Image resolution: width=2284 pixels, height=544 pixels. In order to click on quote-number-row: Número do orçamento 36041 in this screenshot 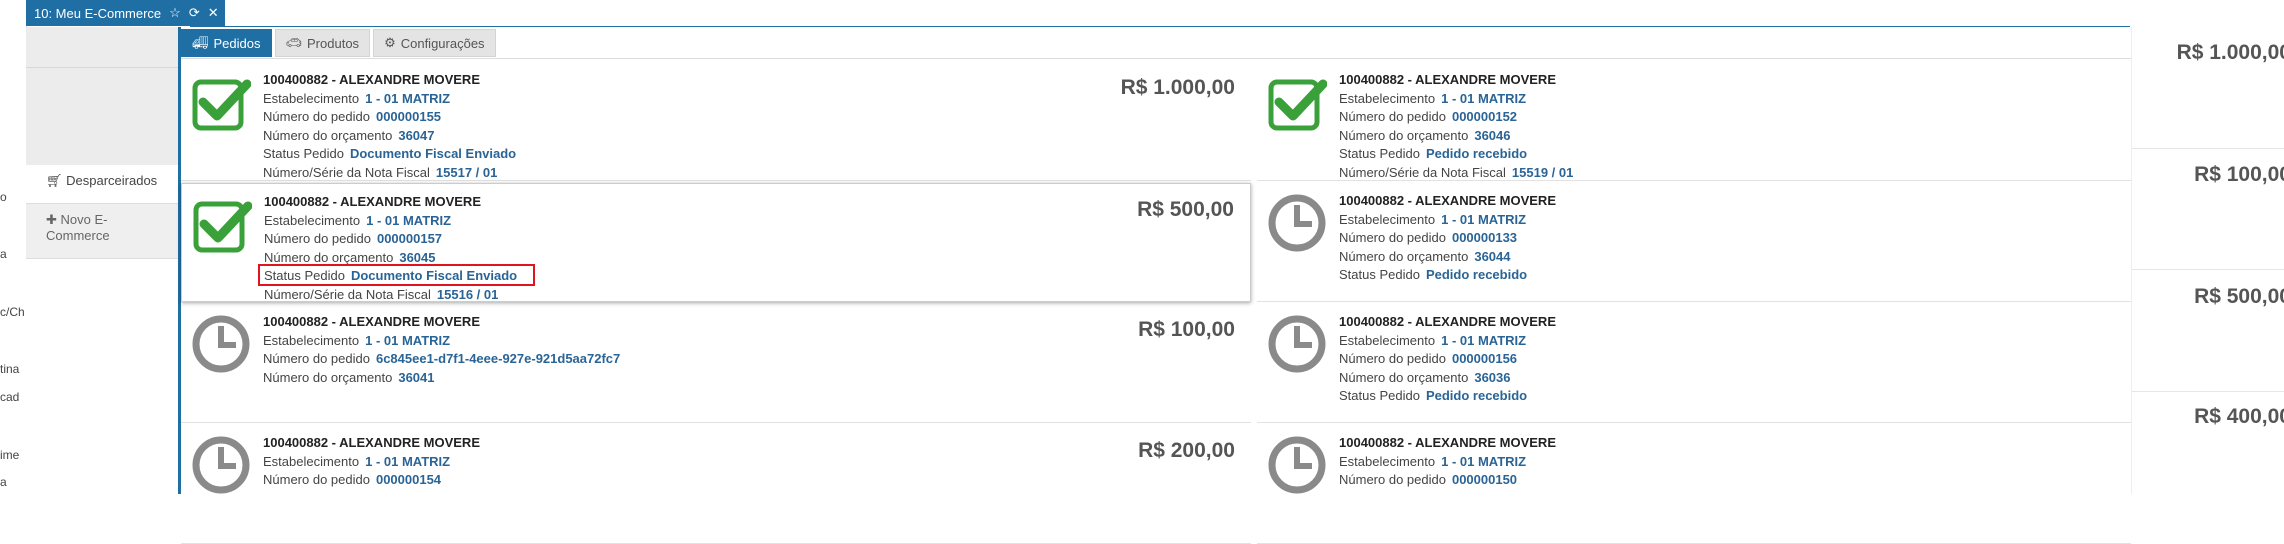, I will do `click(441, 378)`.